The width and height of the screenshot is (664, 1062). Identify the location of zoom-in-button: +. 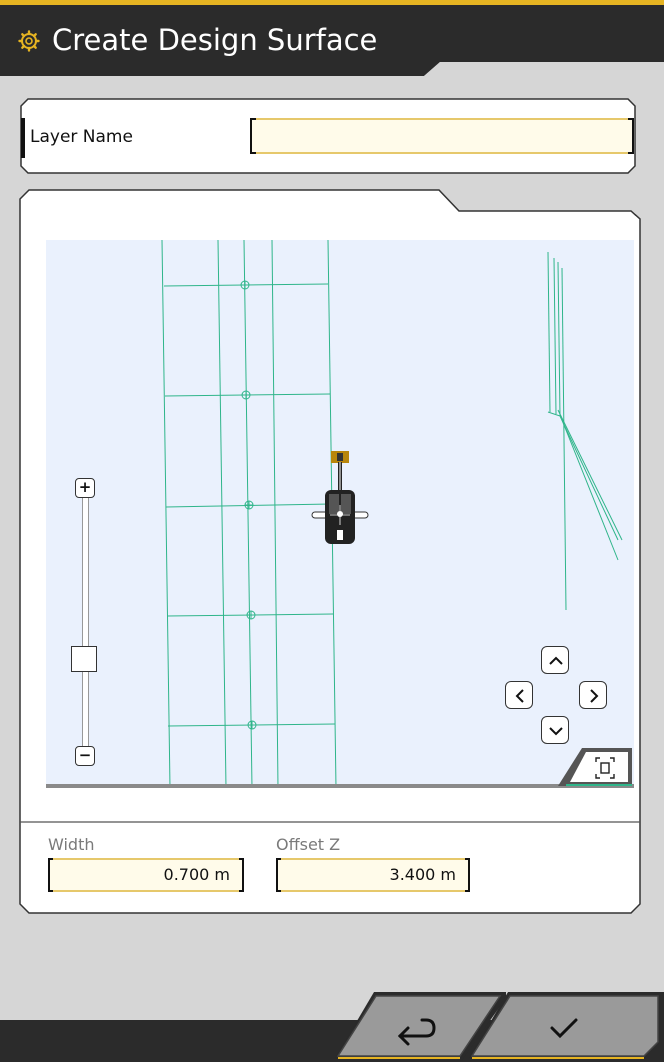
(85, 488).